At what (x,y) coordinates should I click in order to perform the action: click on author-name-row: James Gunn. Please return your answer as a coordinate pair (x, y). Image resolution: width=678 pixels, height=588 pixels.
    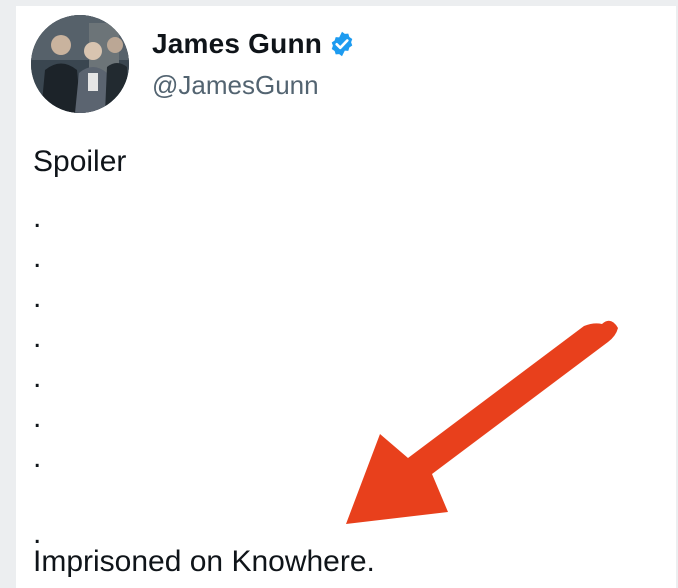
    Looking at the image, I should click on (254, 44).